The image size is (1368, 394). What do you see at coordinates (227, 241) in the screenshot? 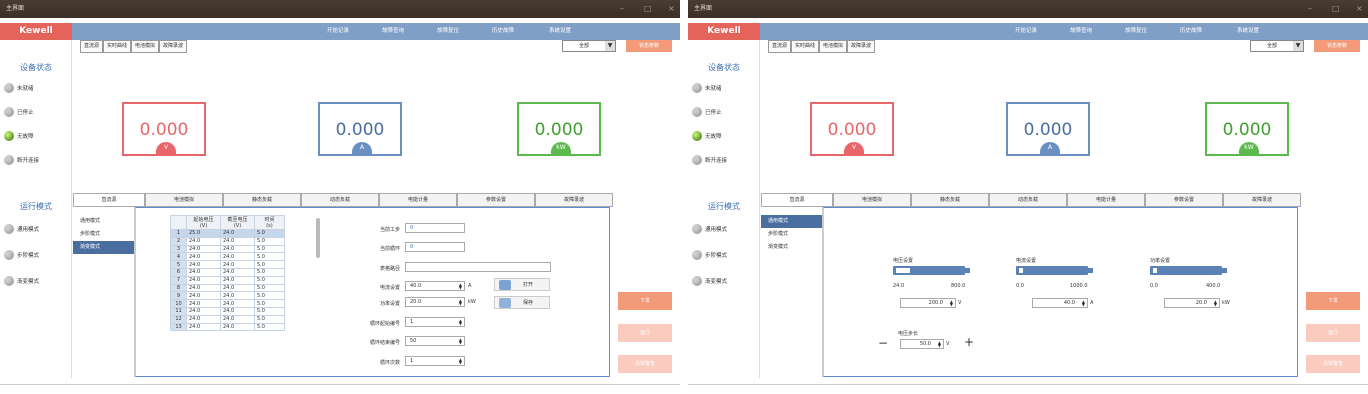
I see `table-row: 2 24.0 24.0 5.0` at bounding box center [227, 241].